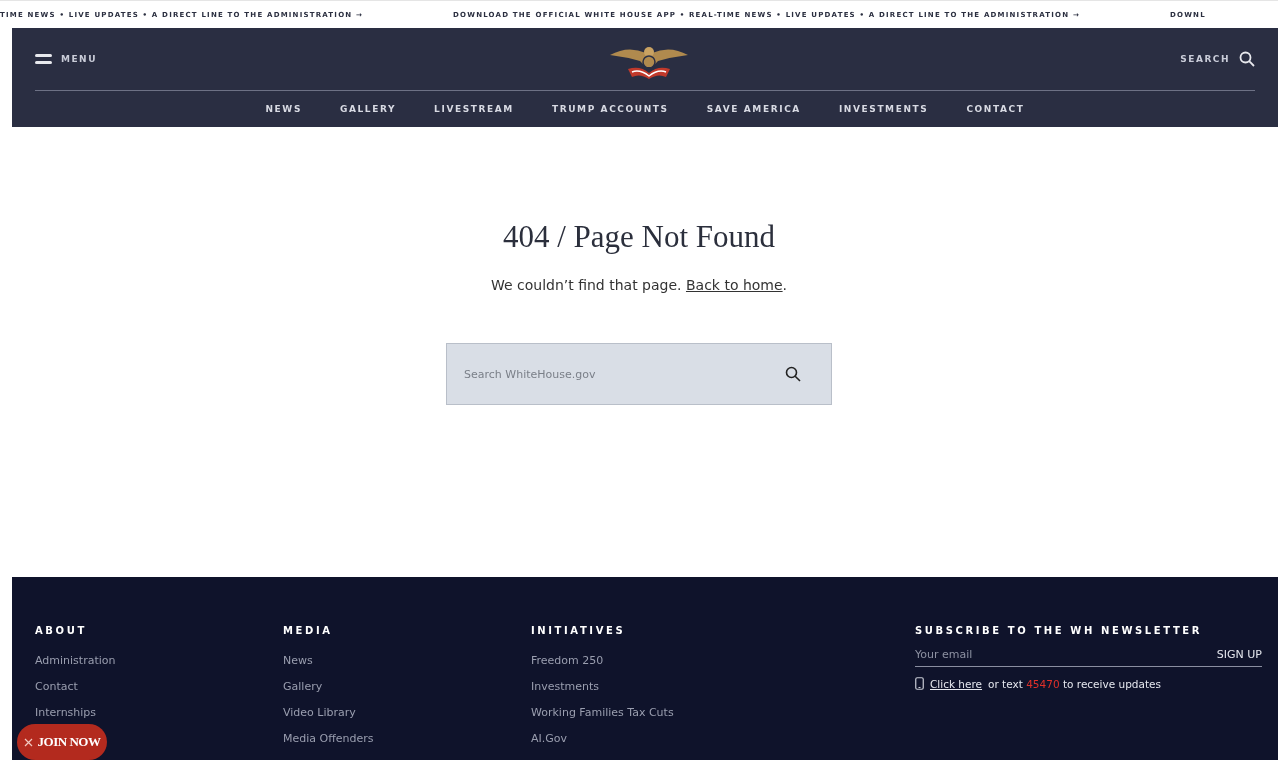 This screenshot has height=760, width=1278. Describe the element at coordinates (578, 630) in the screenshot. I see `footer-heading: INITIATIVES` at that location.